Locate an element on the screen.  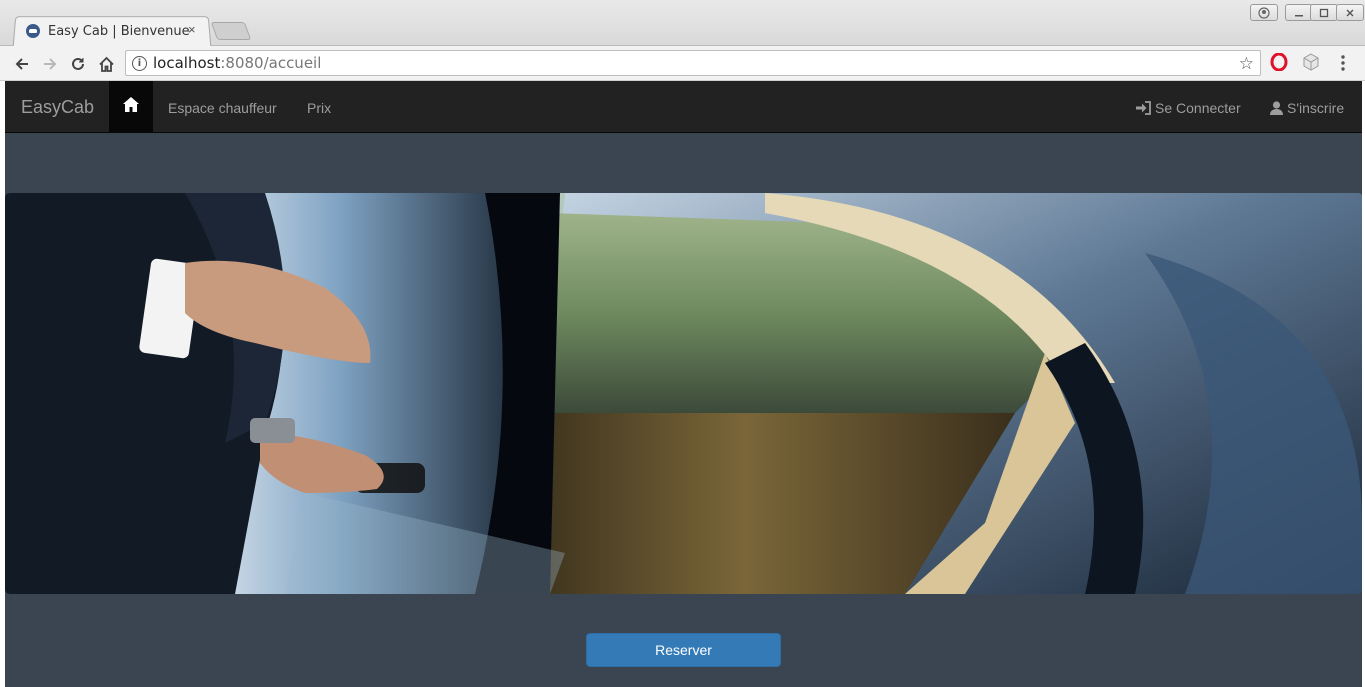
close-window-icon is located at coordinates (1350, 12).